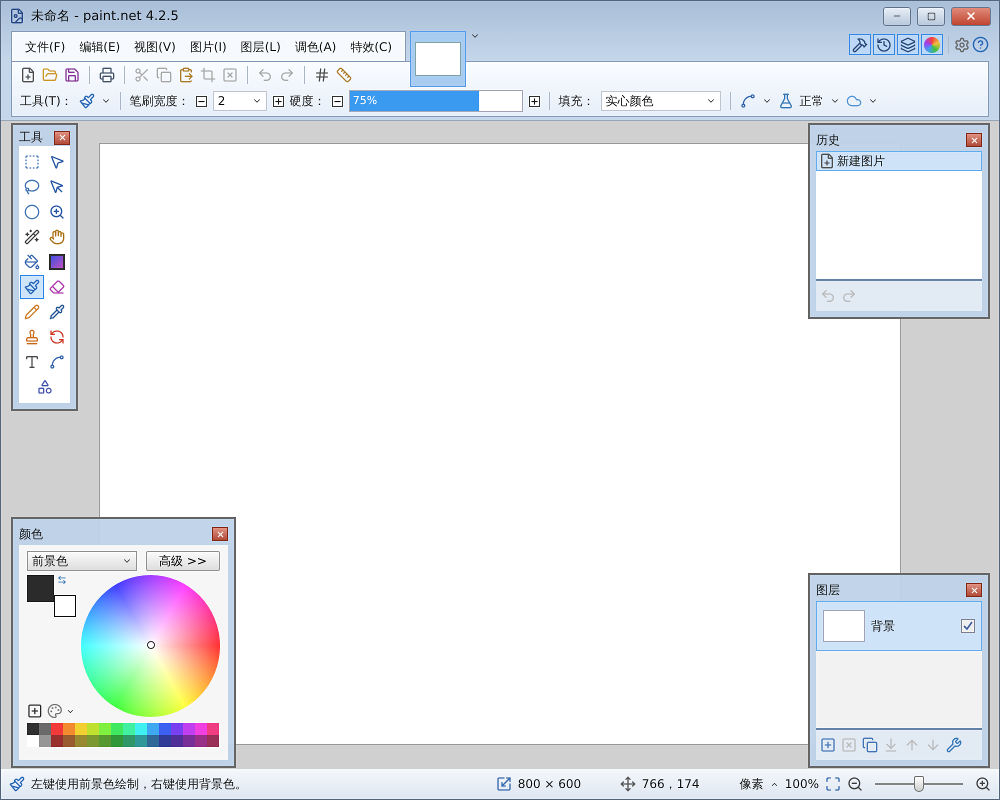 The height and width of the screenshot is (800, 1000). I want to click on folder-icon, so click(50, 75).